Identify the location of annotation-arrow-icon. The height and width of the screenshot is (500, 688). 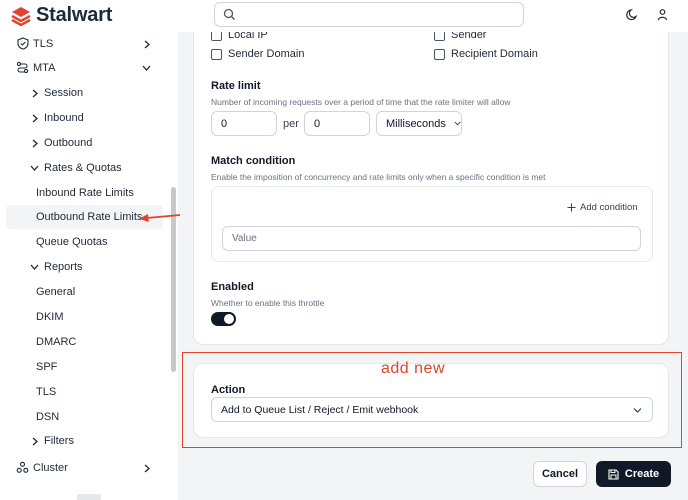
(160, 218).